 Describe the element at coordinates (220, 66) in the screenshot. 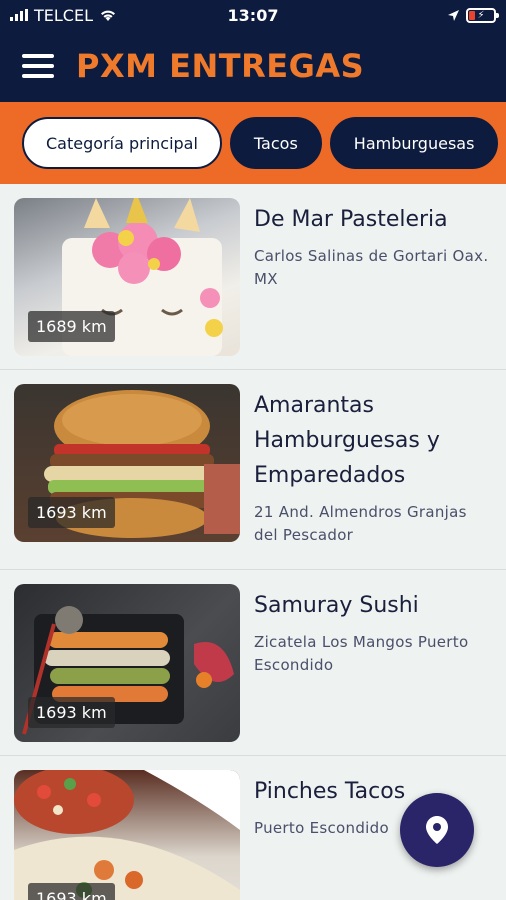

I see `app-title: PXM ENTREGAS` at that location.